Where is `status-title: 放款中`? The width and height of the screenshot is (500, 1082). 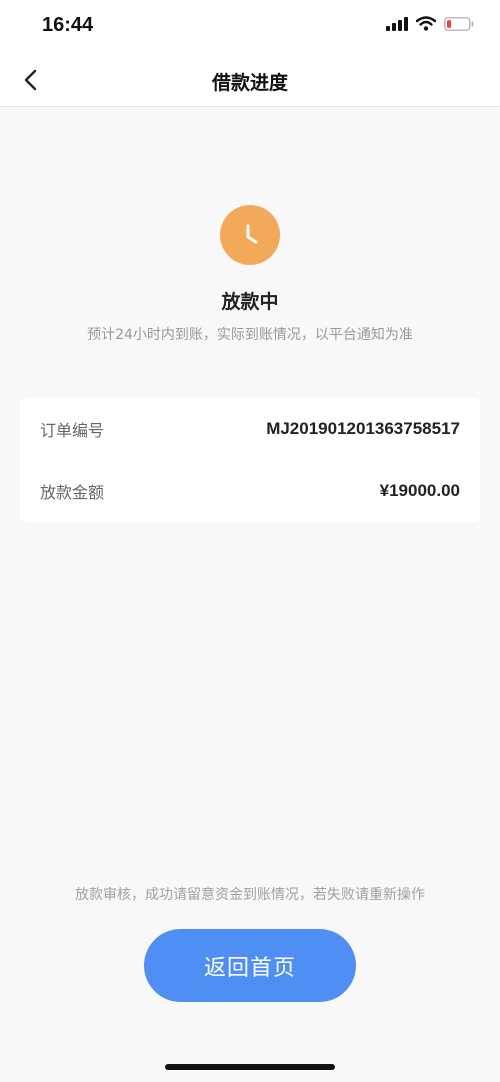 status-title: 放款中 is located at coordinates (250, 302).